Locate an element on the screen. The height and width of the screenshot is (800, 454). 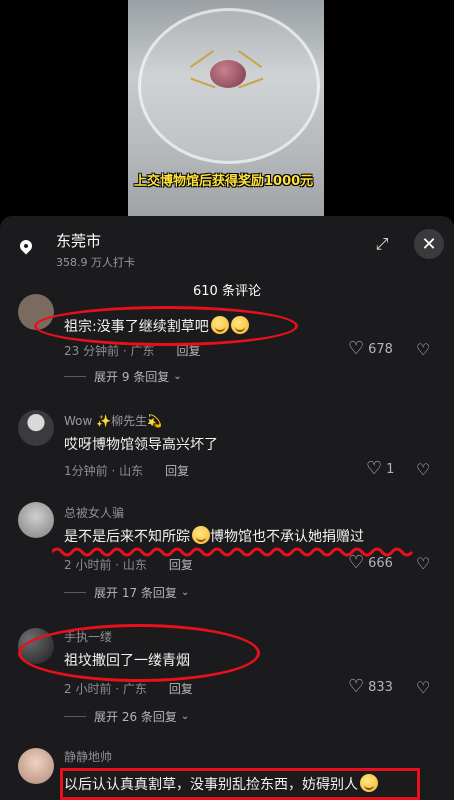
comment-time-location: 2 小时前 · 山东 is located at coordinates (105, 565).